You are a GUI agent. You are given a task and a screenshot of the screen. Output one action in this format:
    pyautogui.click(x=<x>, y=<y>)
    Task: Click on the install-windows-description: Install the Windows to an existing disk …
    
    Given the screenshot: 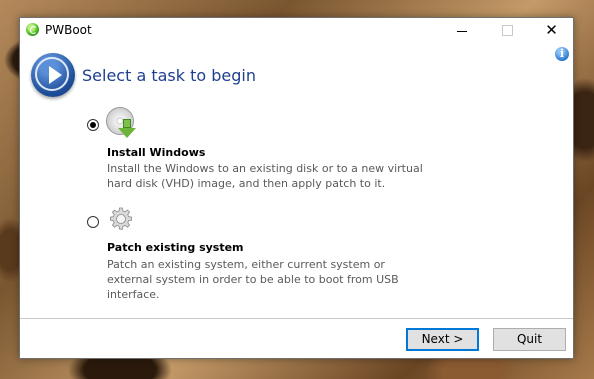 What is the action you would take?
    pyautogui.click(x=265, y=176)
    